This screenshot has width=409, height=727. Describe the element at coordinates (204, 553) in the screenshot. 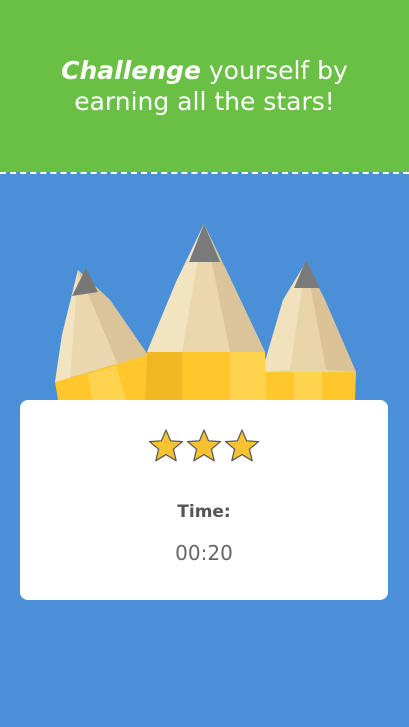

I see `time-value: 00:20` at that location.